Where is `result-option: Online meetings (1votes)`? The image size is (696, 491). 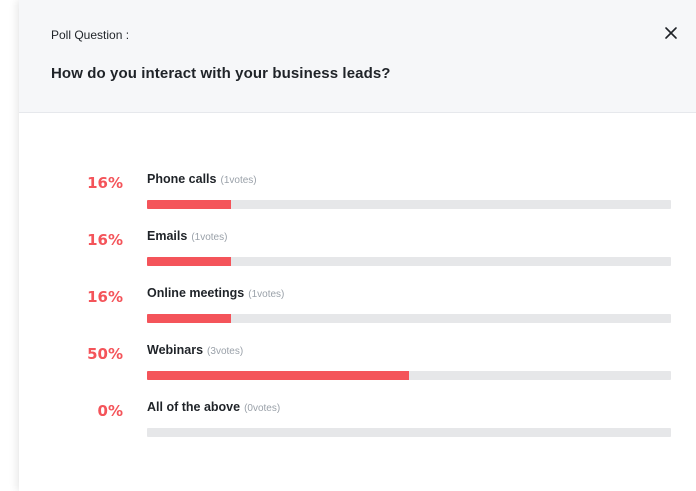
result-option: Online meetings (1votes) is located at coordinates (215, 293).